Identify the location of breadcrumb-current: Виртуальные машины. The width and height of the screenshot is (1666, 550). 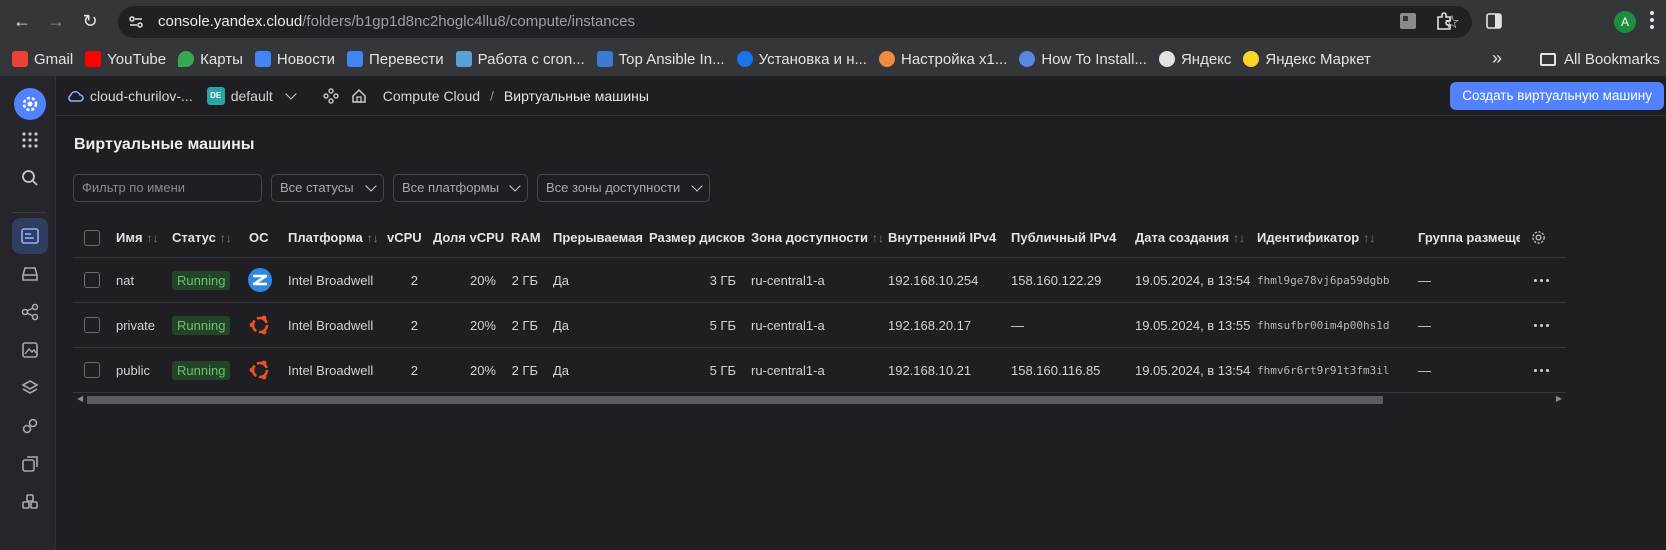
(576, 95).